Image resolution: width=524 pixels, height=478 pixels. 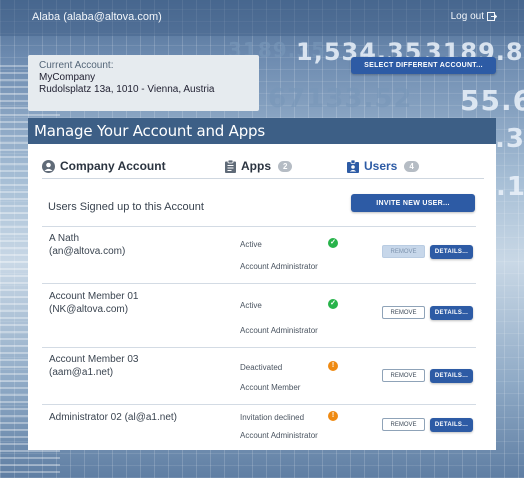 What do you see at coordinates (256, 166) in the screenshot?
I see `tab-label: Apps` at bounding box center [256, 166].